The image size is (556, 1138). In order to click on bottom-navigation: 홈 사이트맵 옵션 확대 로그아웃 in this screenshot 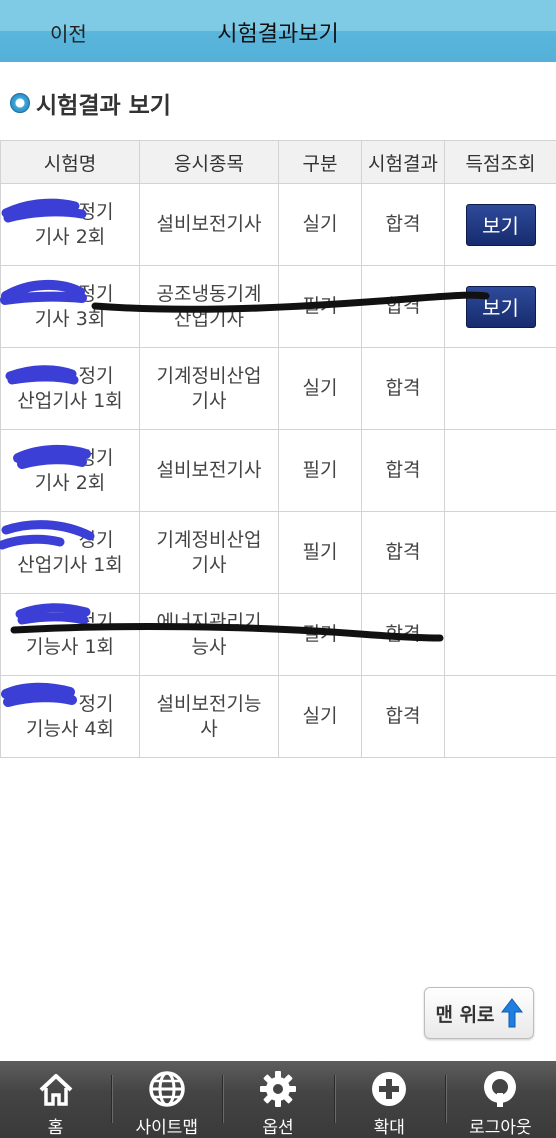, I will do `click(278, 1099)`.